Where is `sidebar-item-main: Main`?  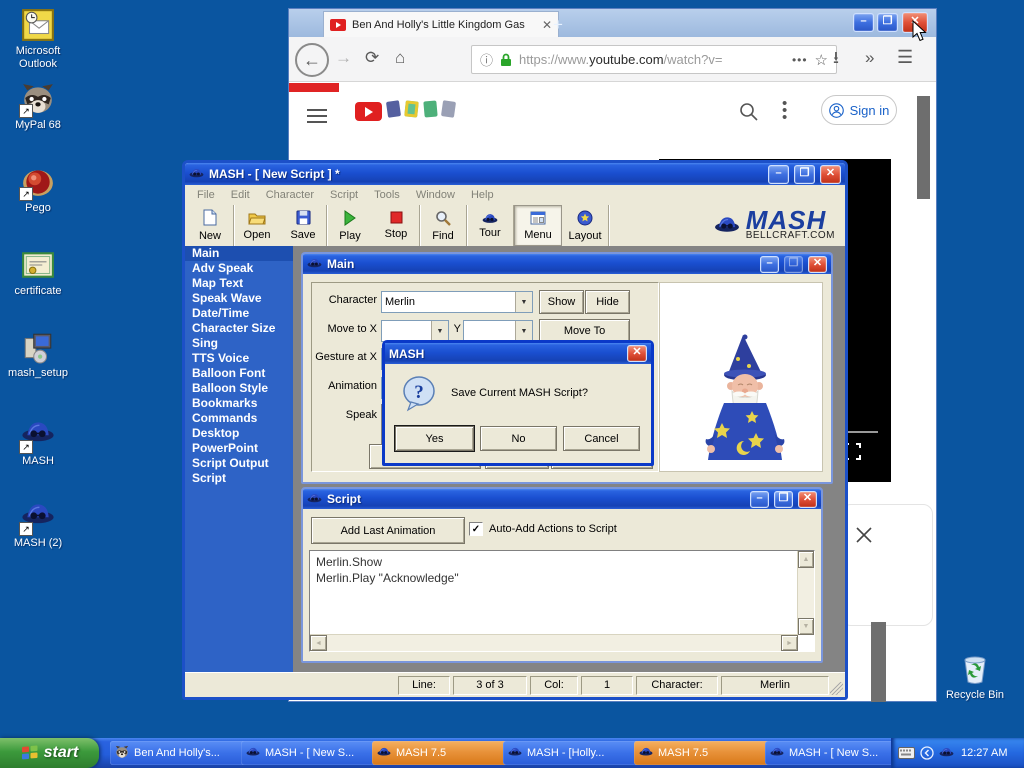 sidebar-item-main: Main is located at coordinates (239, 253).